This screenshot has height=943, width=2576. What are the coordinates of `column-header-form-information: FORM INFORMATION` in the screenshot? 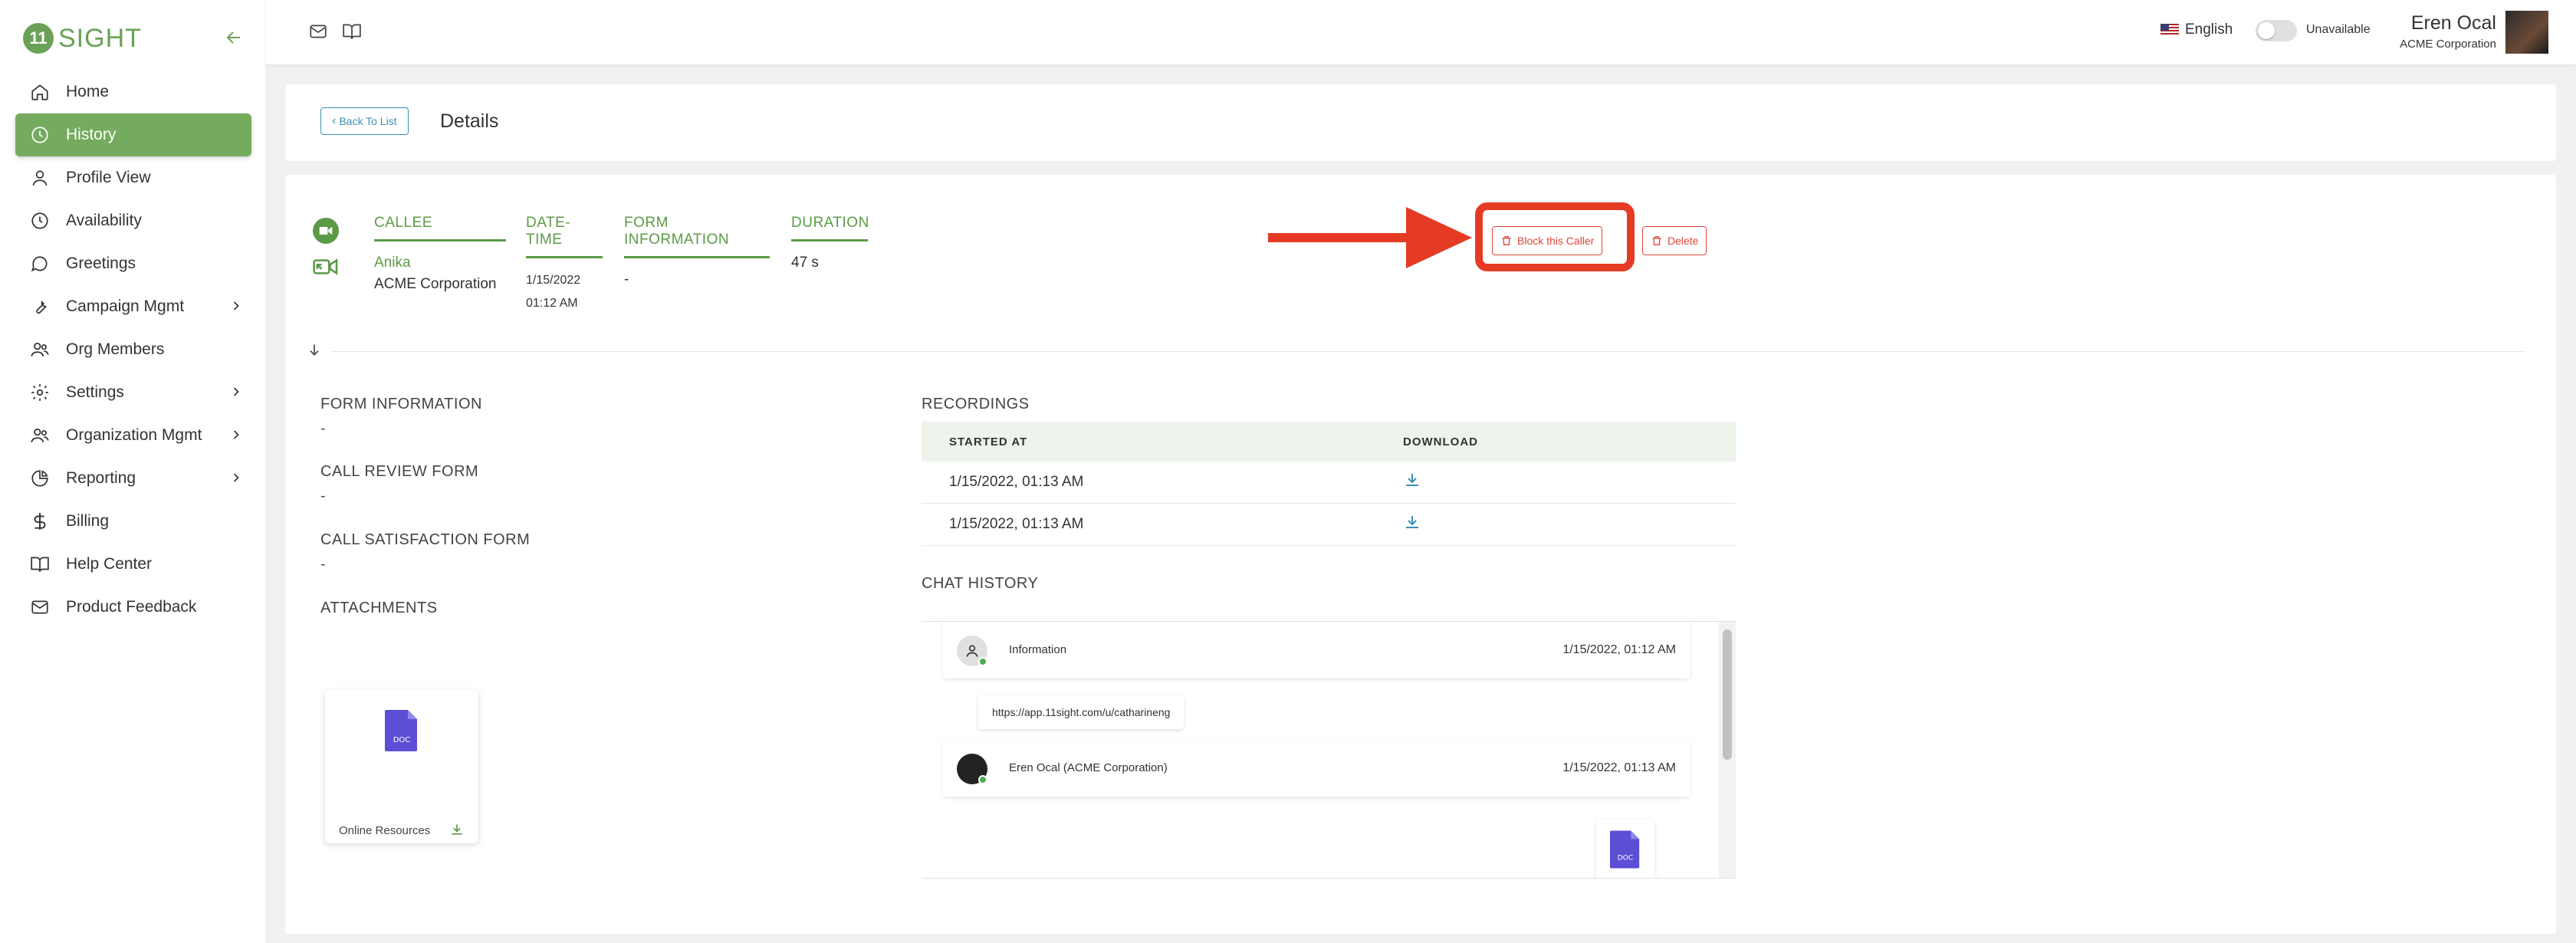 It's located at (697, 237).